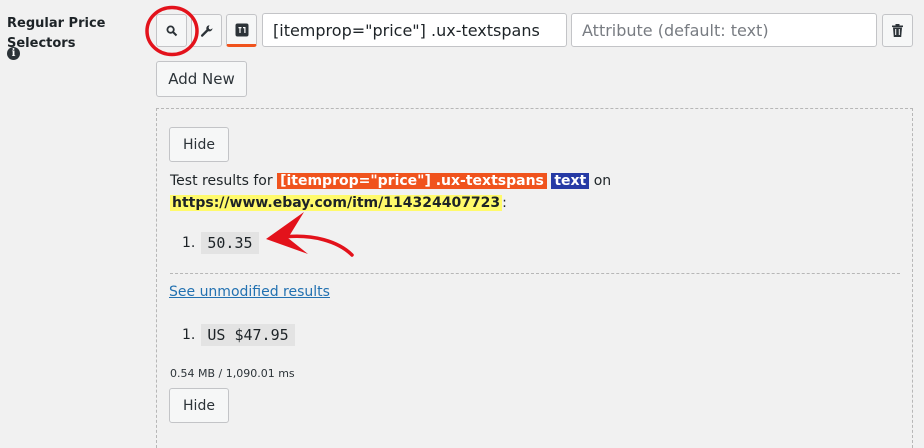 The image size is (924, 448). I want to click on annotation-circle, so click(172, 31).